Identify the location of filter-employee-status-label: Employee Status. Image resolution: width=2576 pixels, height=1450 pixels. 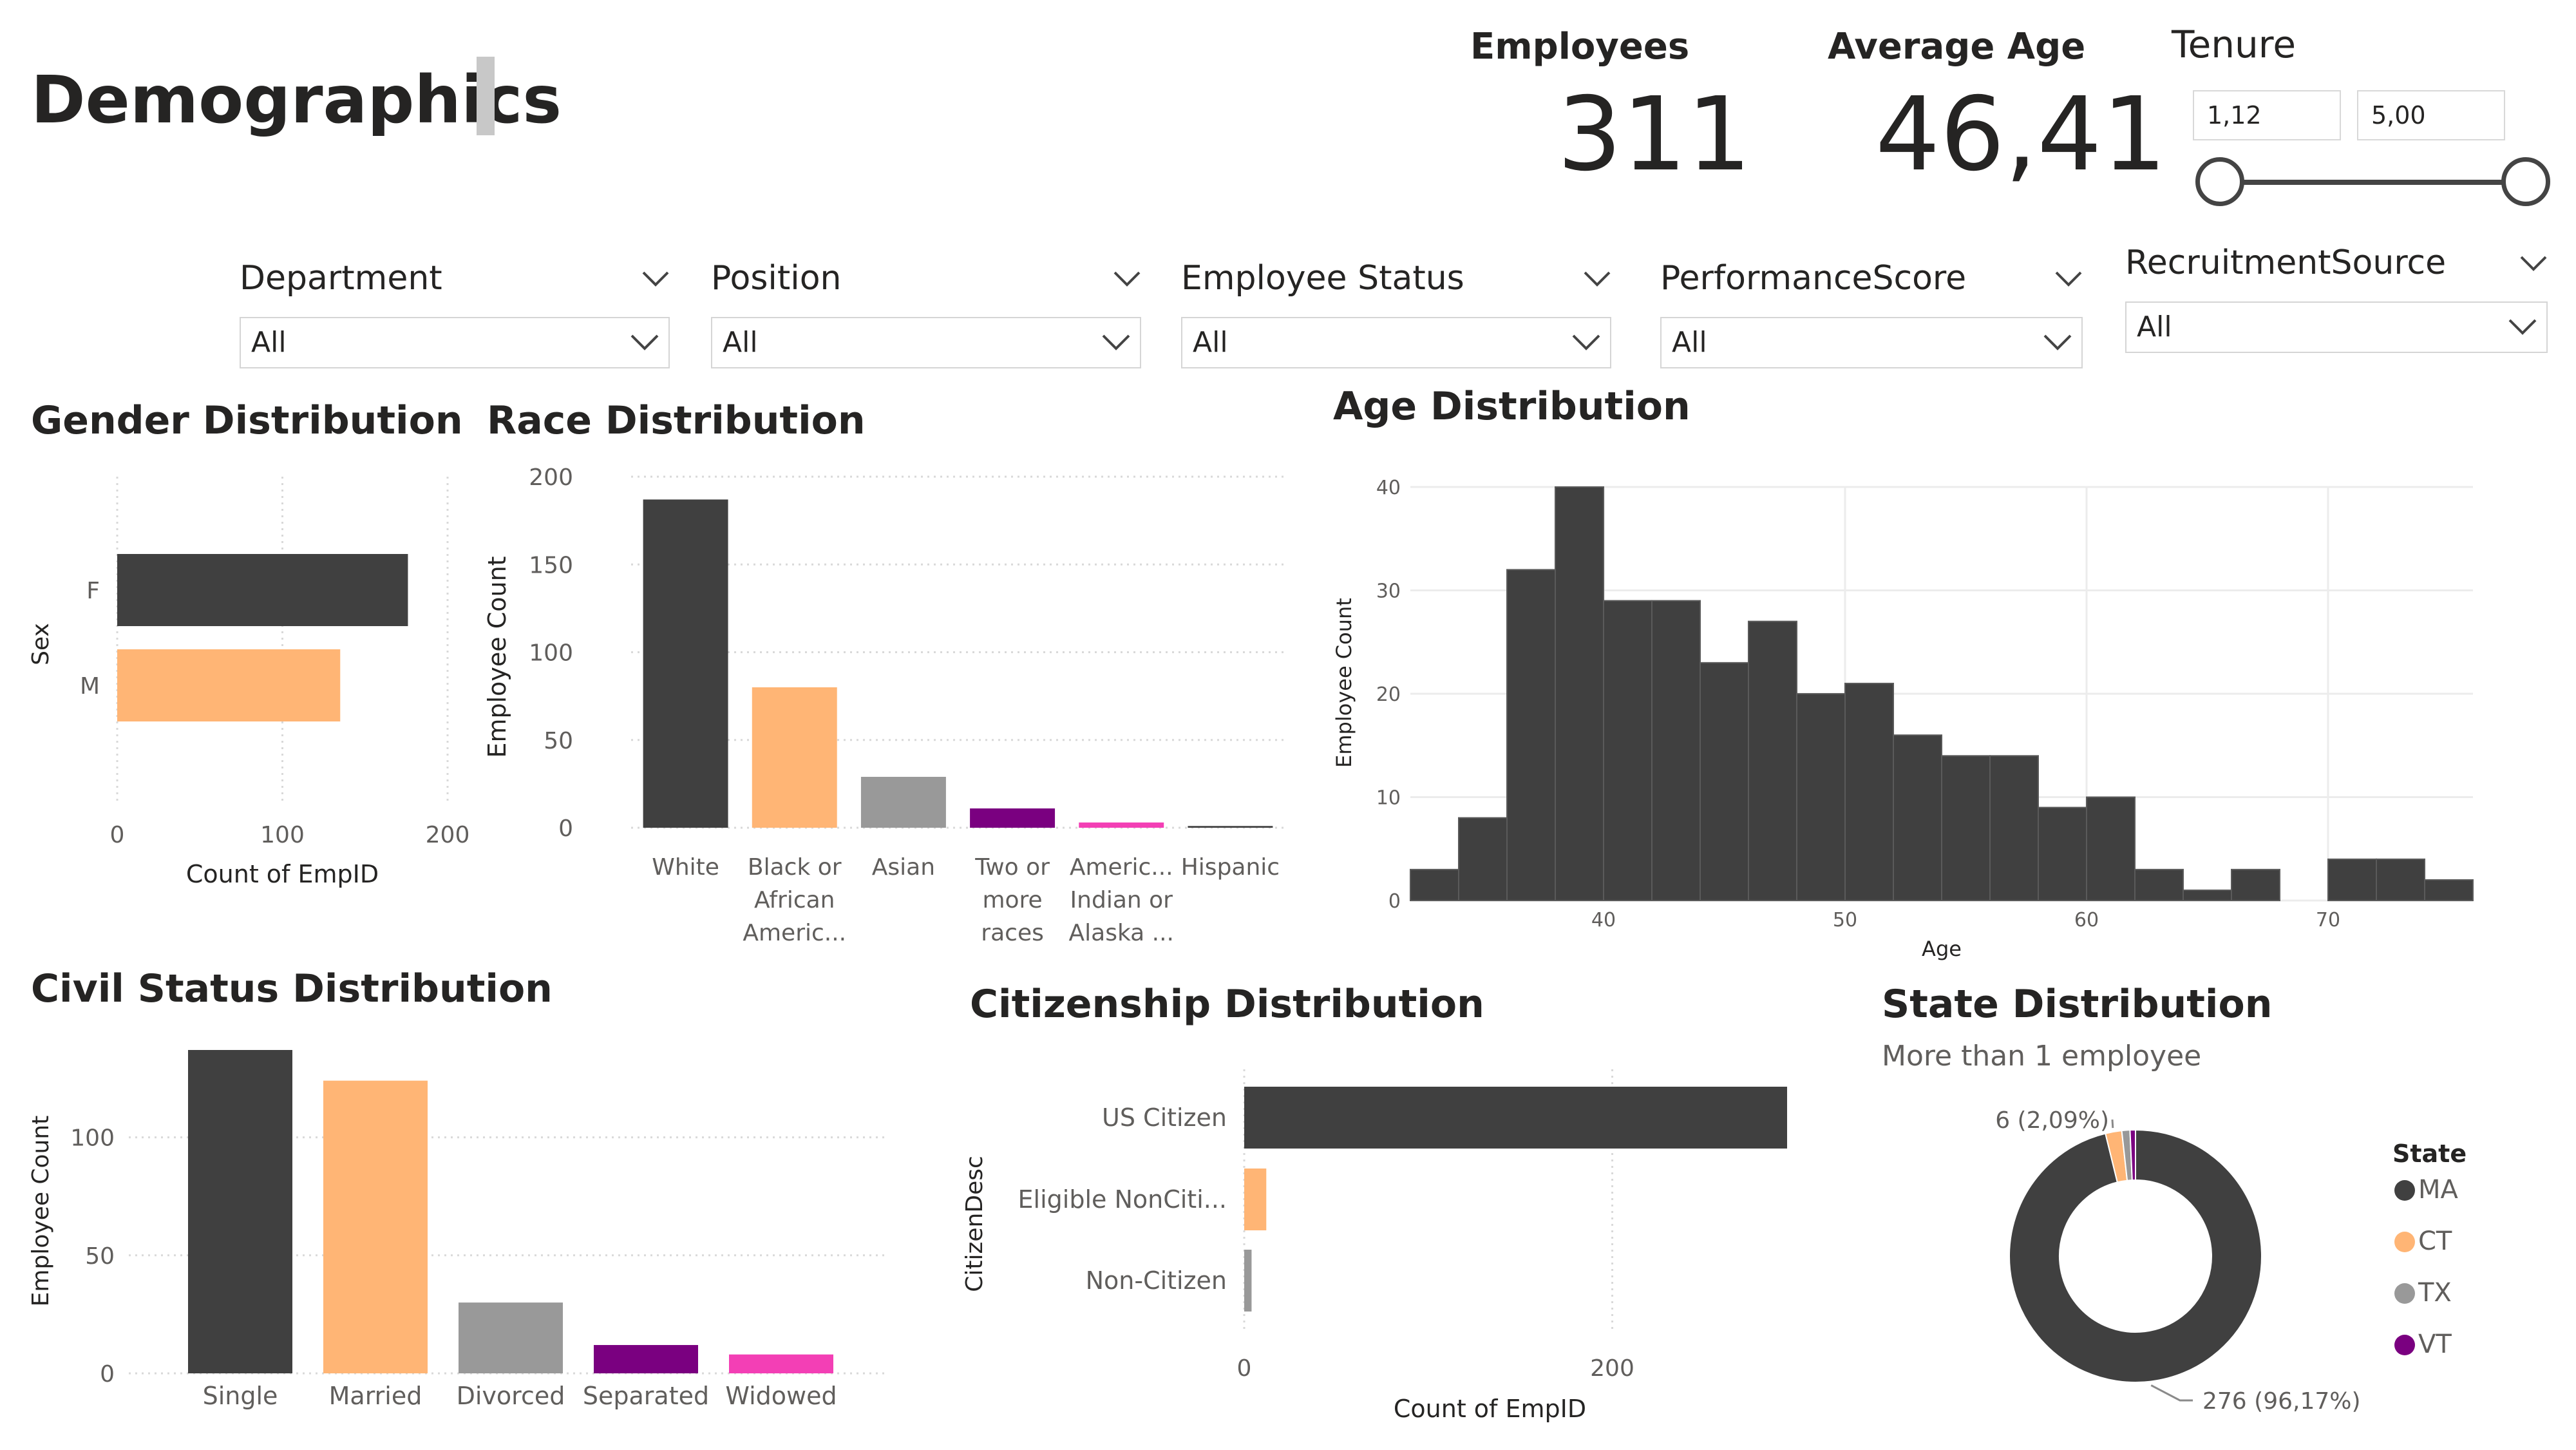
(1322, 278).